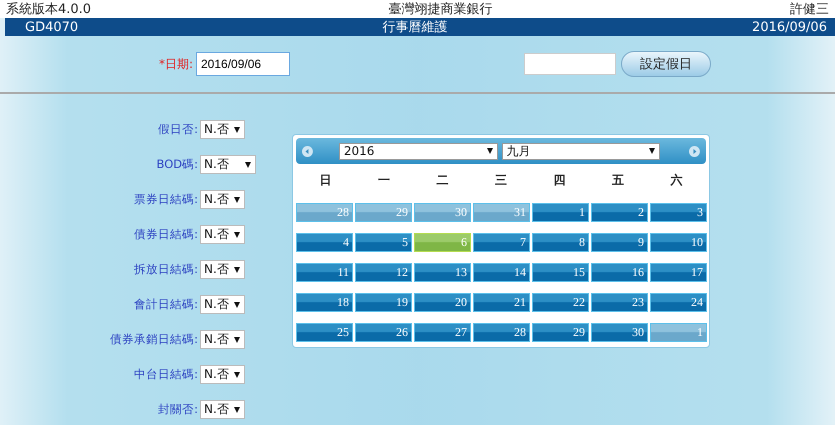 This screenshot has width=835, height=425. I want to click on calendar-day: 4, so click(324, 242).